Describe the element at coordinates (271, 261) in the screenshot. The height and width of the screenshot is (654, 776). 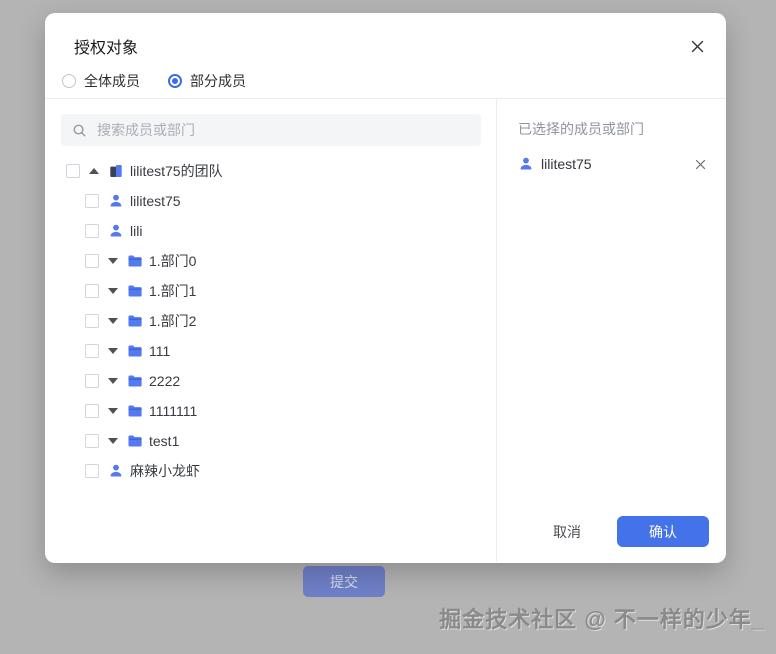
I see `tree-row: 1.部门0` at that location.